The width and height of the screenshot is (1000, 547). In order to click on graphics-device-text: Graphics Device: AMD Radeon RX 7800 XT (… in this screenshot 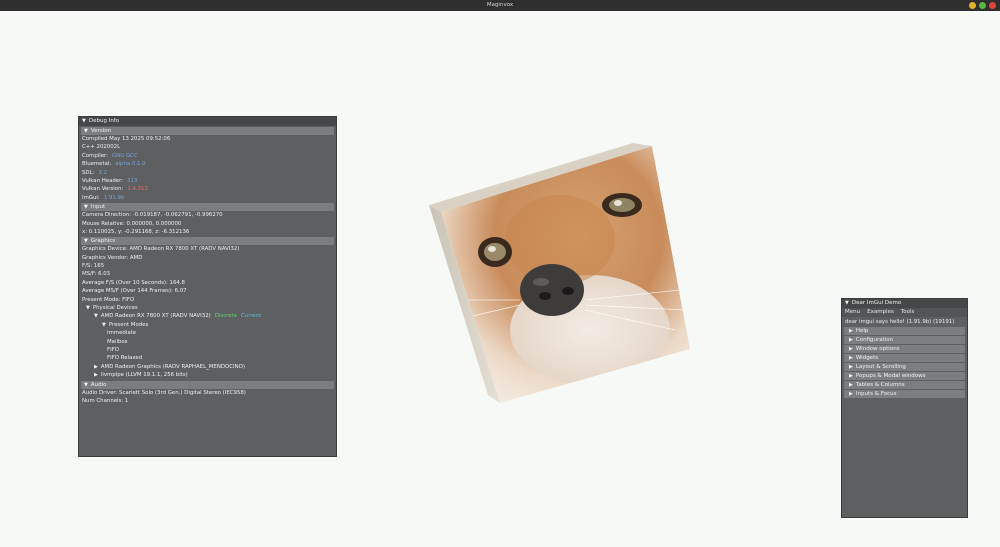, I will do `click(161, 249)`.